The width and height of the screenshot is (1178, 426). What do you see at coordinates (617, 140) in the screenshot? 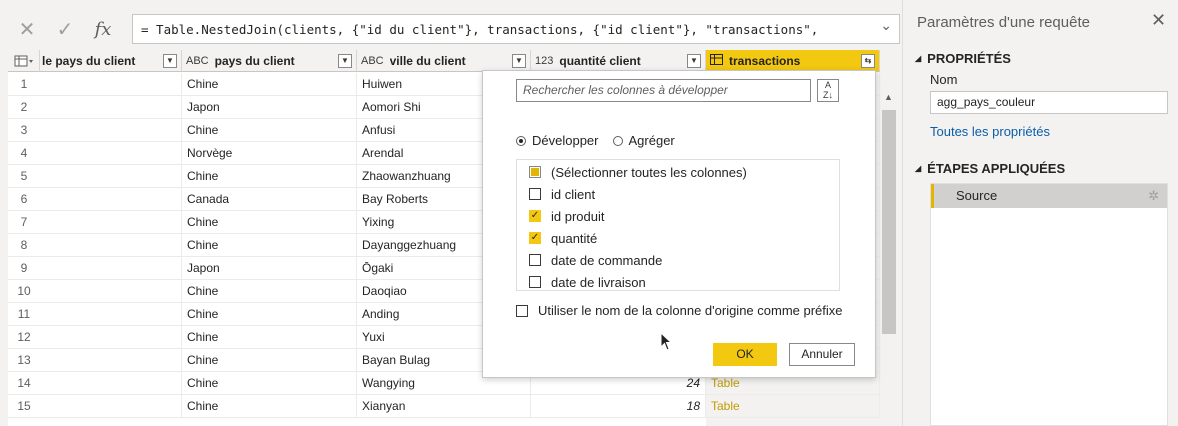
I see `radio-agreger` at bounding box center [617, 140].